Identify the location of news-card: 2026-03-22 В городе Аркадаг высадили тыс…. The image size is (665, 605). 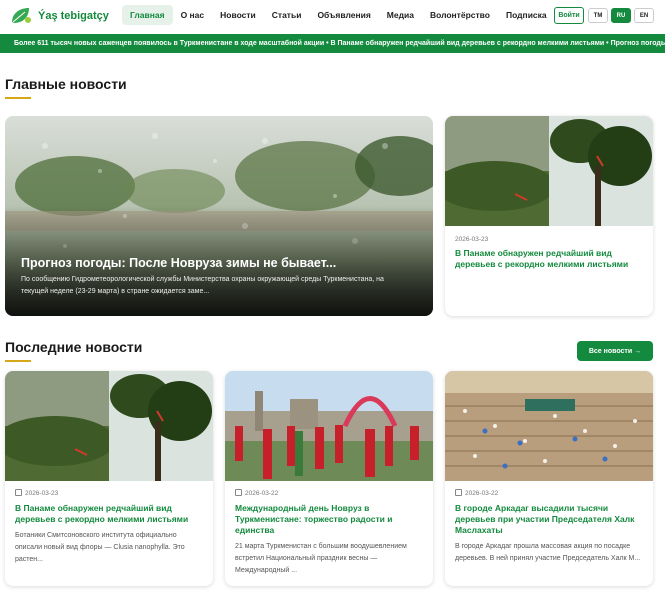
(549, 478).